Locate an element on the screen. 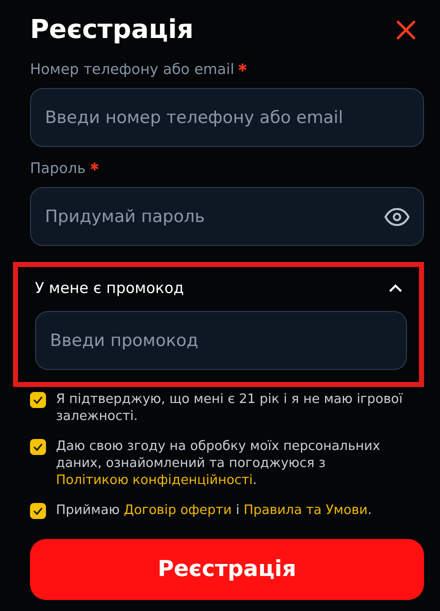 The width and height of the screenshot is (440, 611). consent-text: Я підтверджую, що мені є 21 рік і я не маю ігрової залежності. is located at coordinates (230, 408).